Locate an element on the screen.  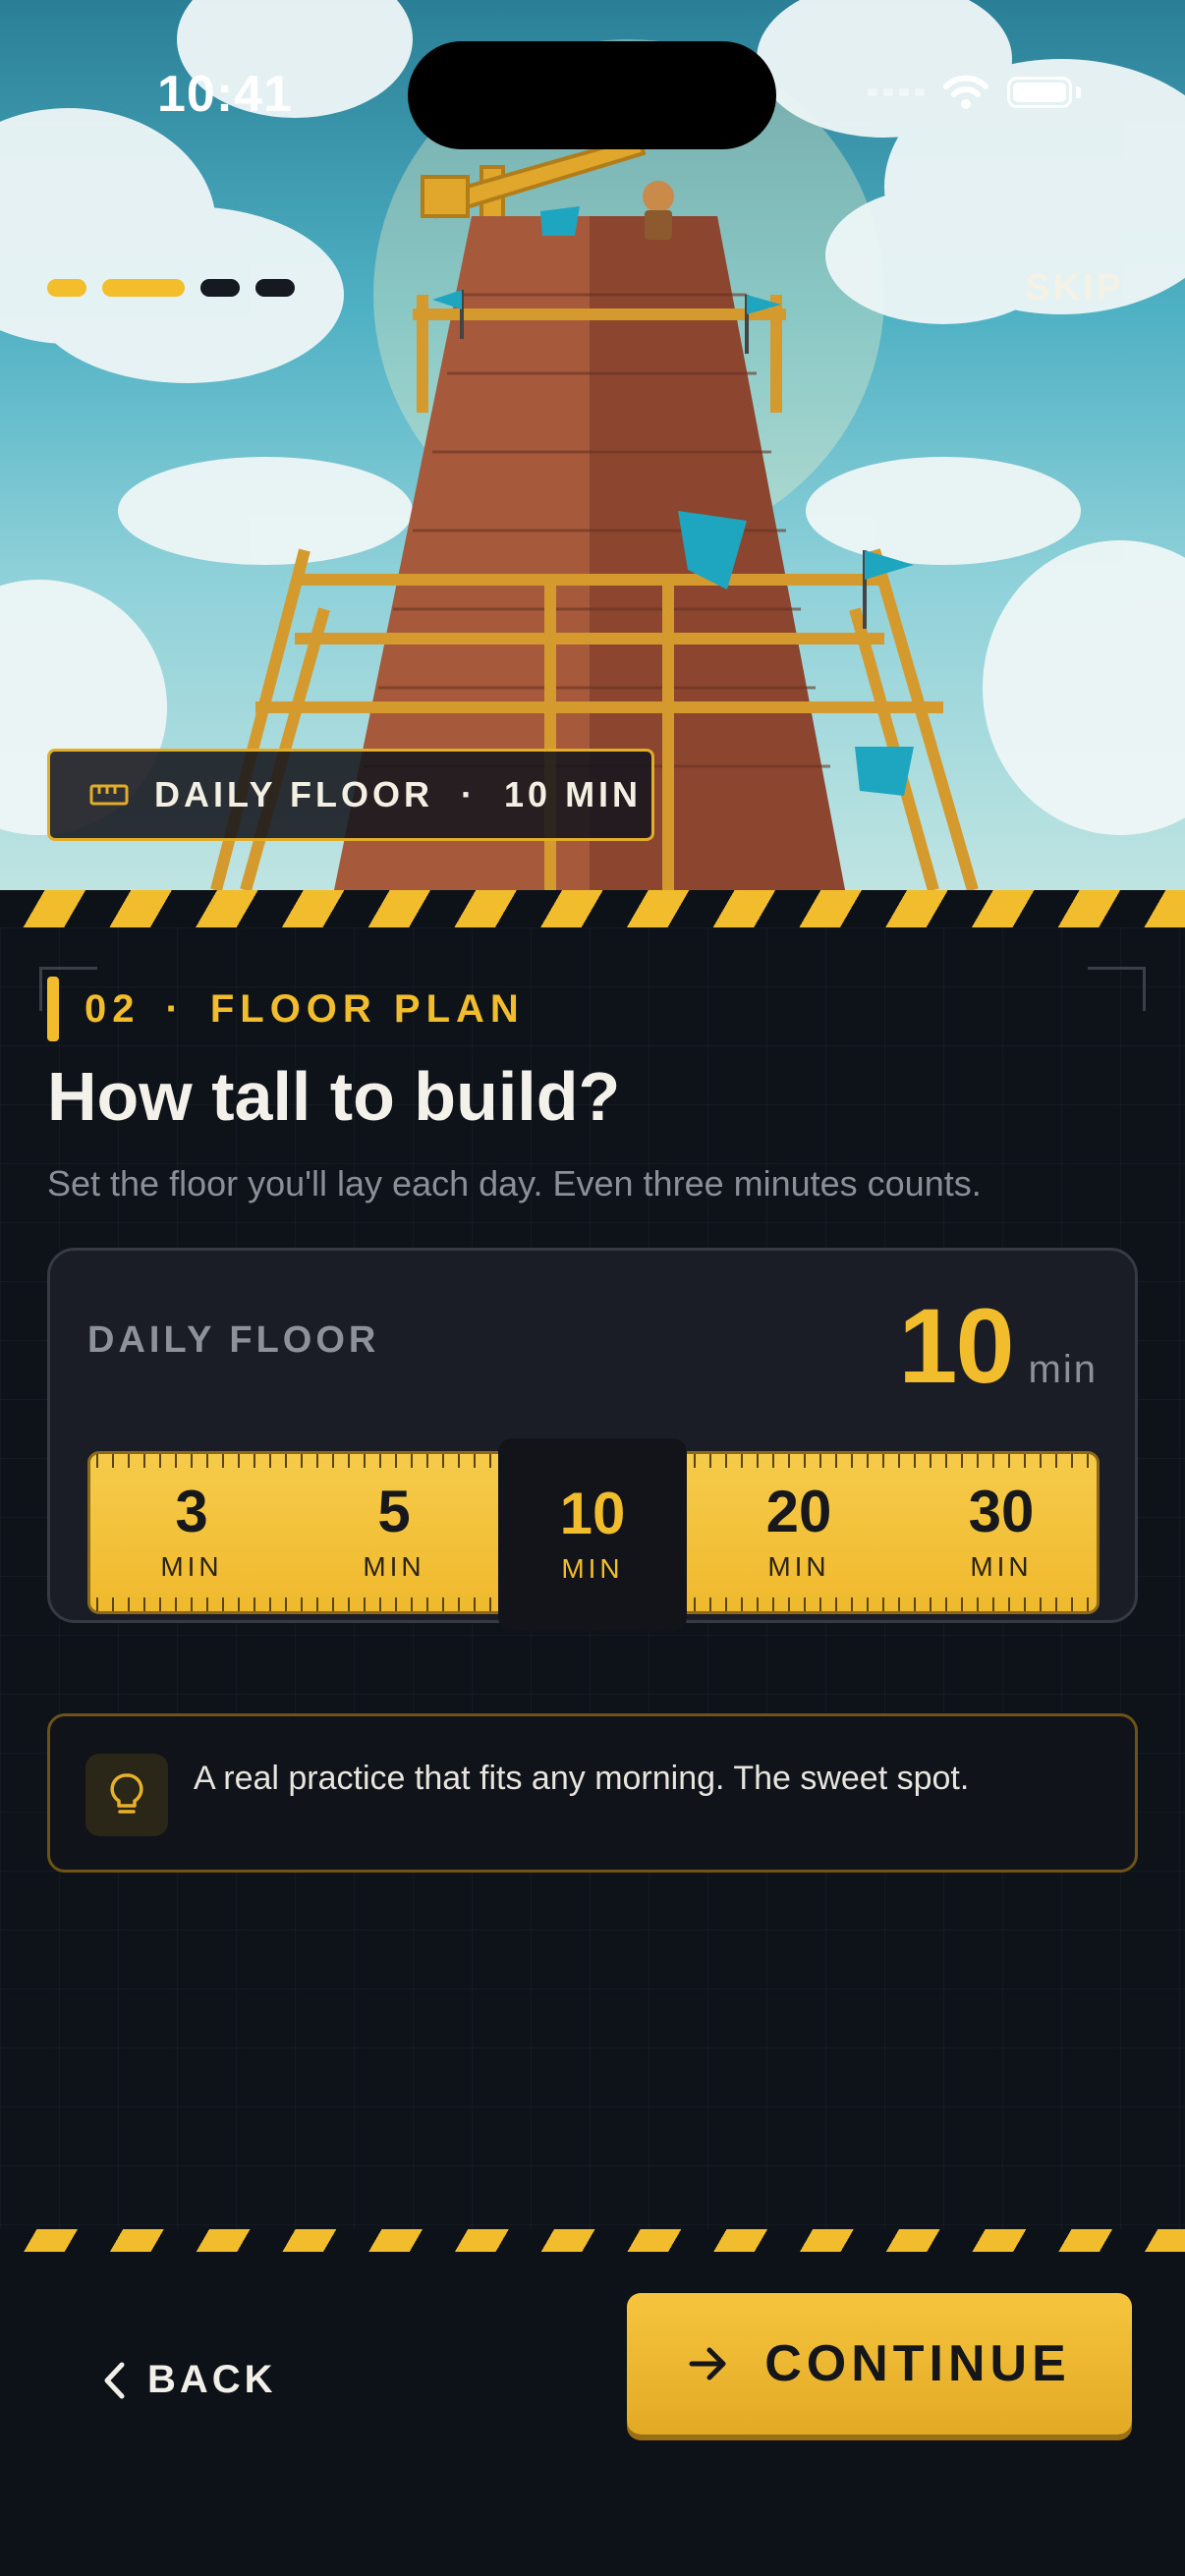
battery-cap is located at coordinates (1079, 92).